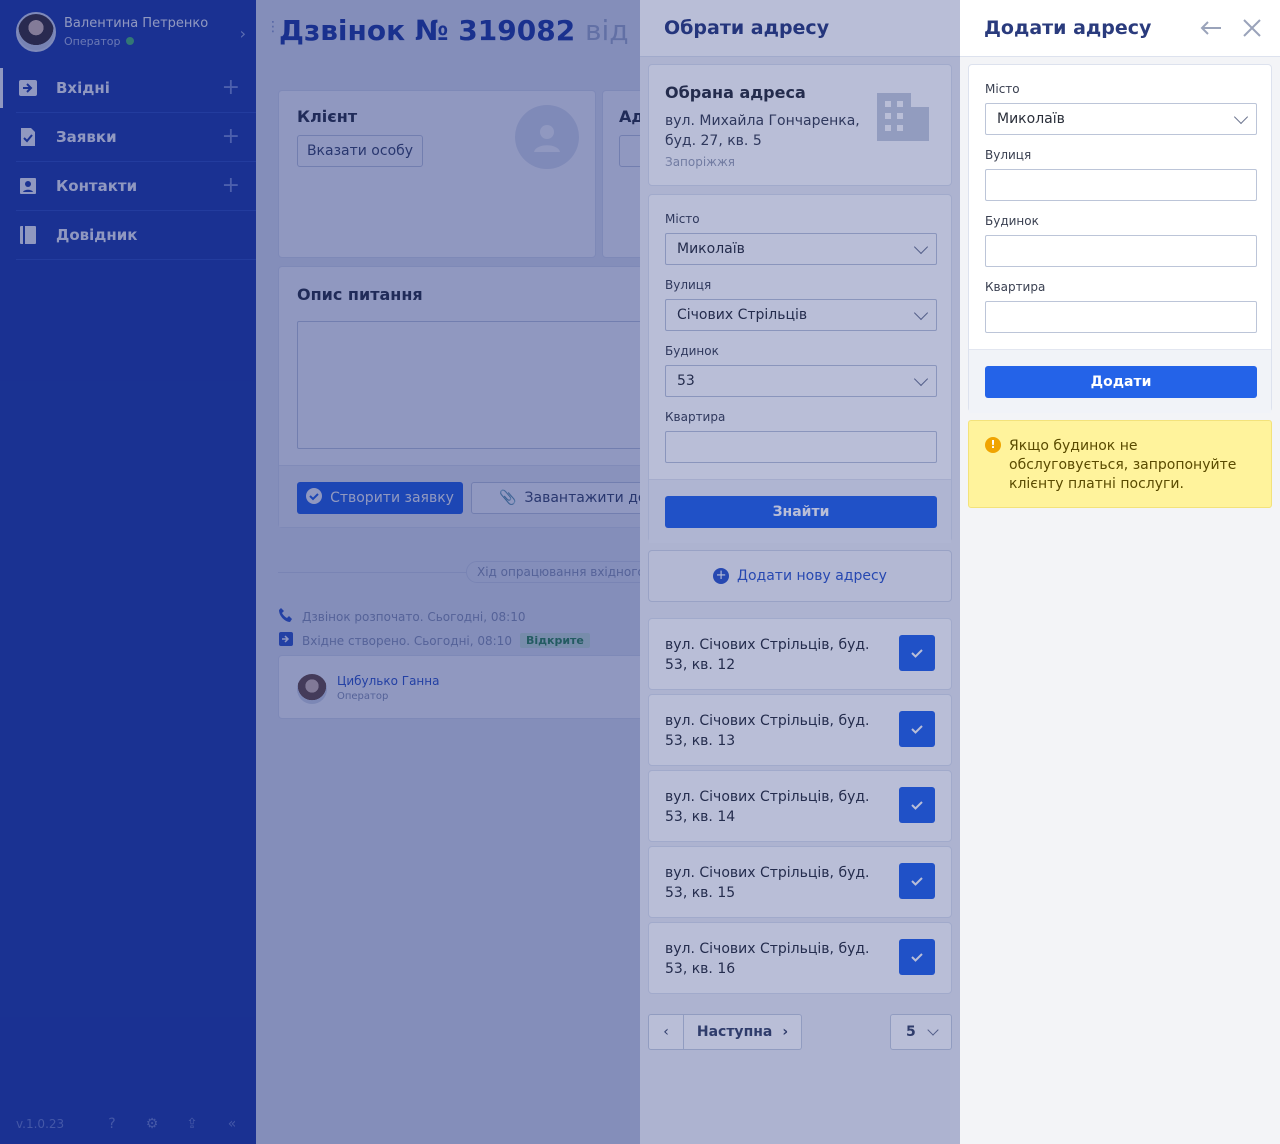 The width and height of the screenshot is (1280, 1144). What do you see at coordinates (1241, 117) in the screenshot?
I see `chevron-down-icon` at bounding box center [1241, 117].